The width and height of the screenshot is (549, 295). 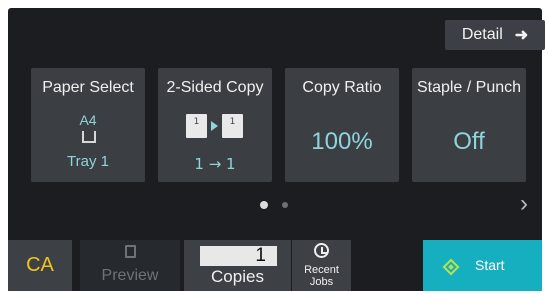 I want to click on tray-label: Tray 1, so click(x=88, y=161).